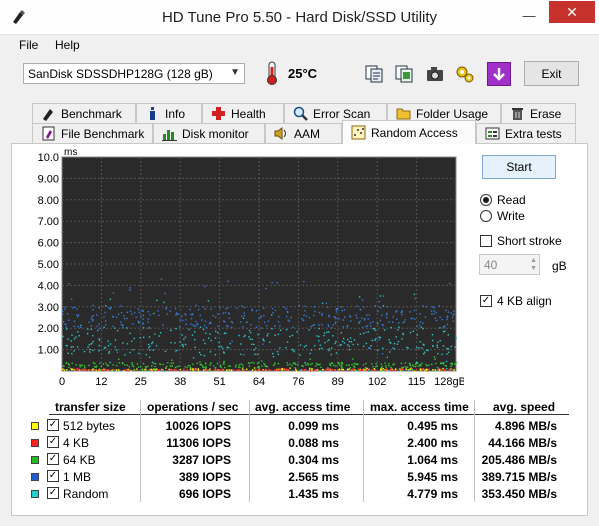 This screenshot has height=526, width=599. I want to click on align-box: ✓, so click(486, 301).